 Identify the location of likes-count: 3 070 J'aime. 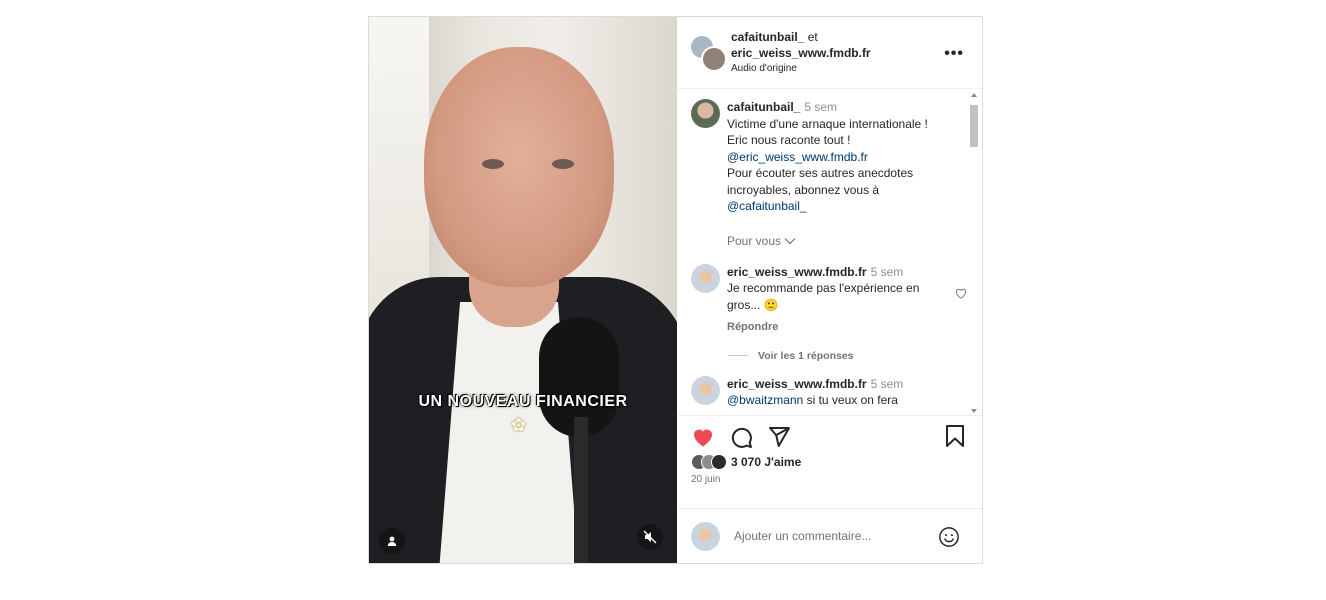
(766, 462).